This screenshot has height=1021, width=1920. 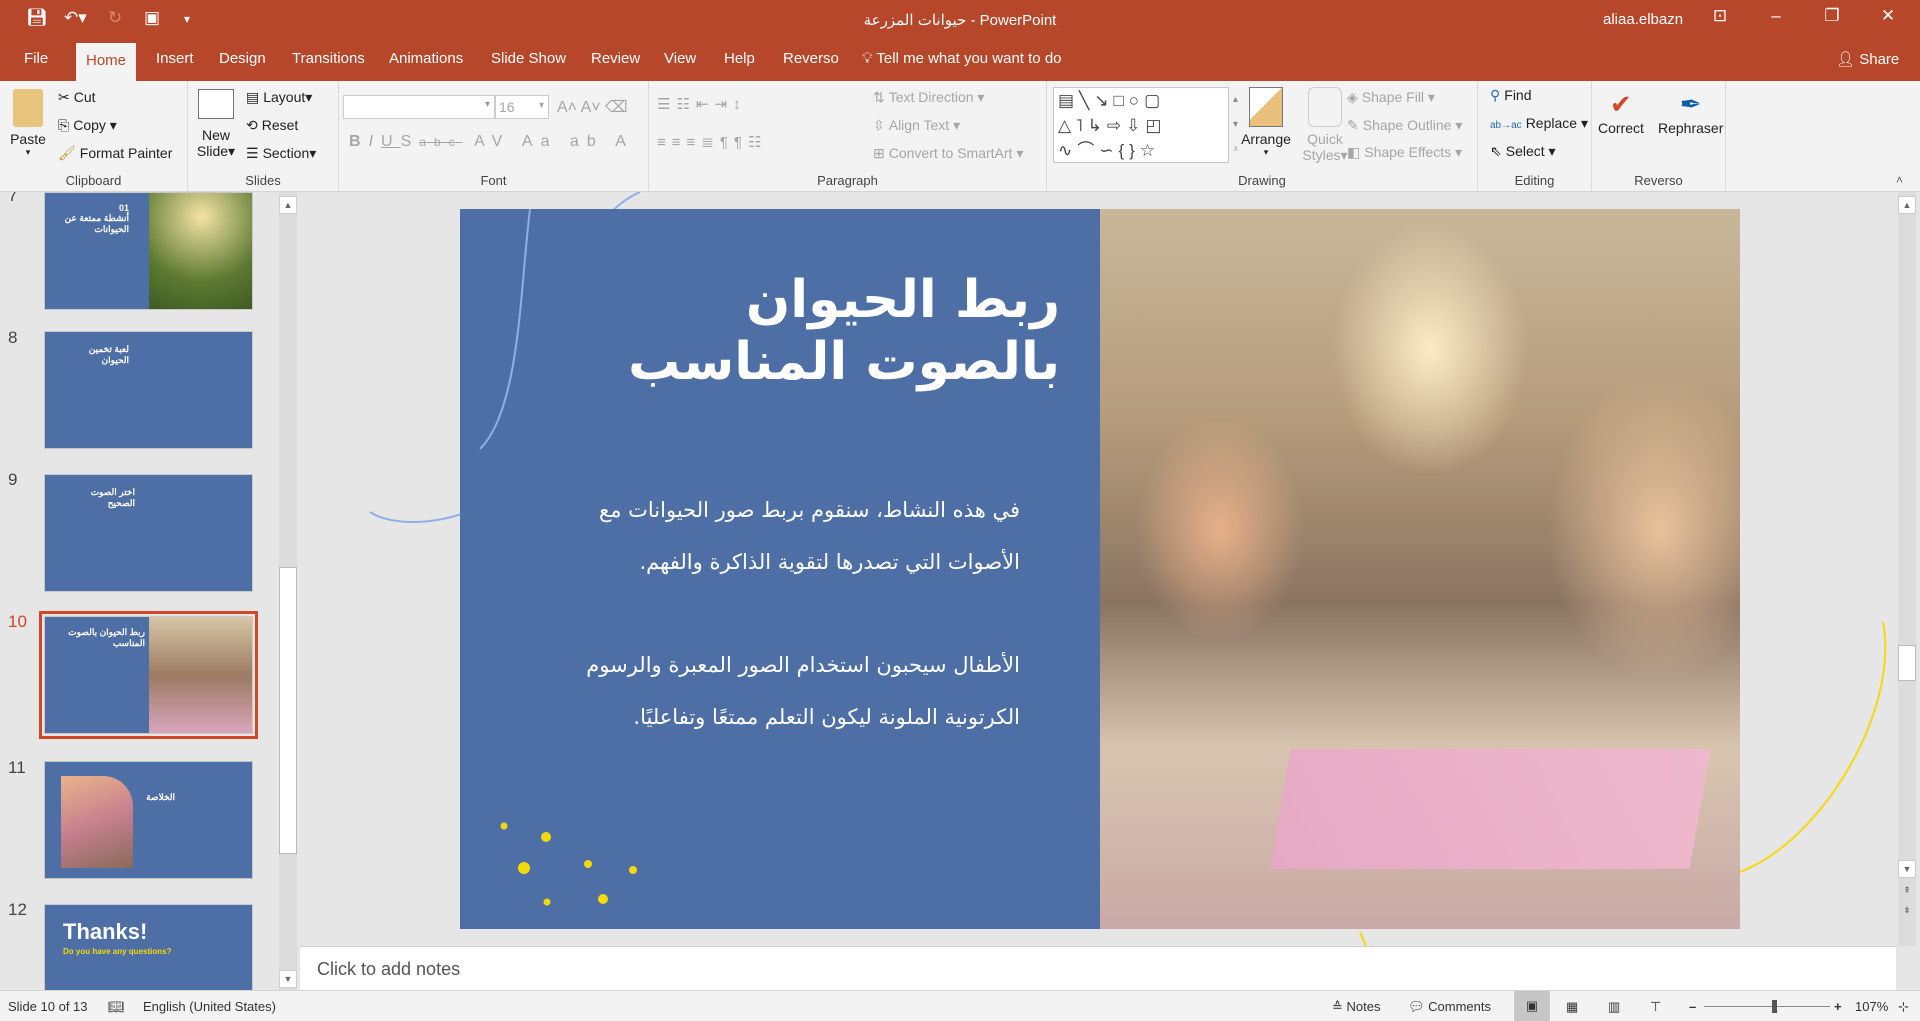 I want to click on columns-icon: ☷, so click(x=757, y=142).